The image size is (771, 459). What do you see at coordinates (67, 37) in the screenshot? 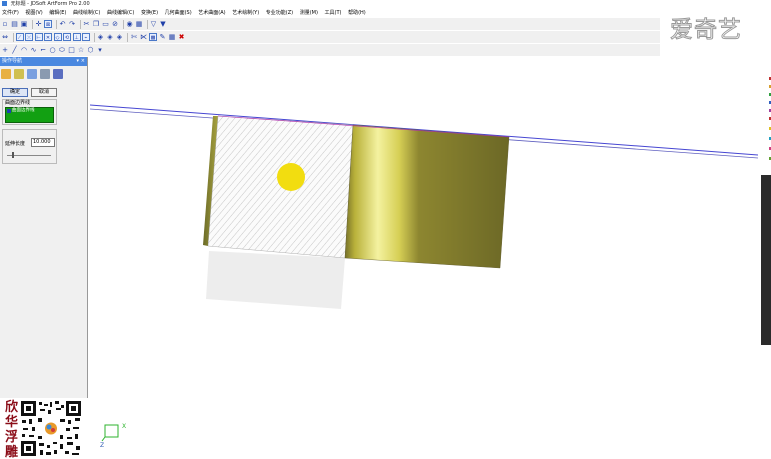
I see `rotate-icon: ⟲` at bounding box center [67, 37].